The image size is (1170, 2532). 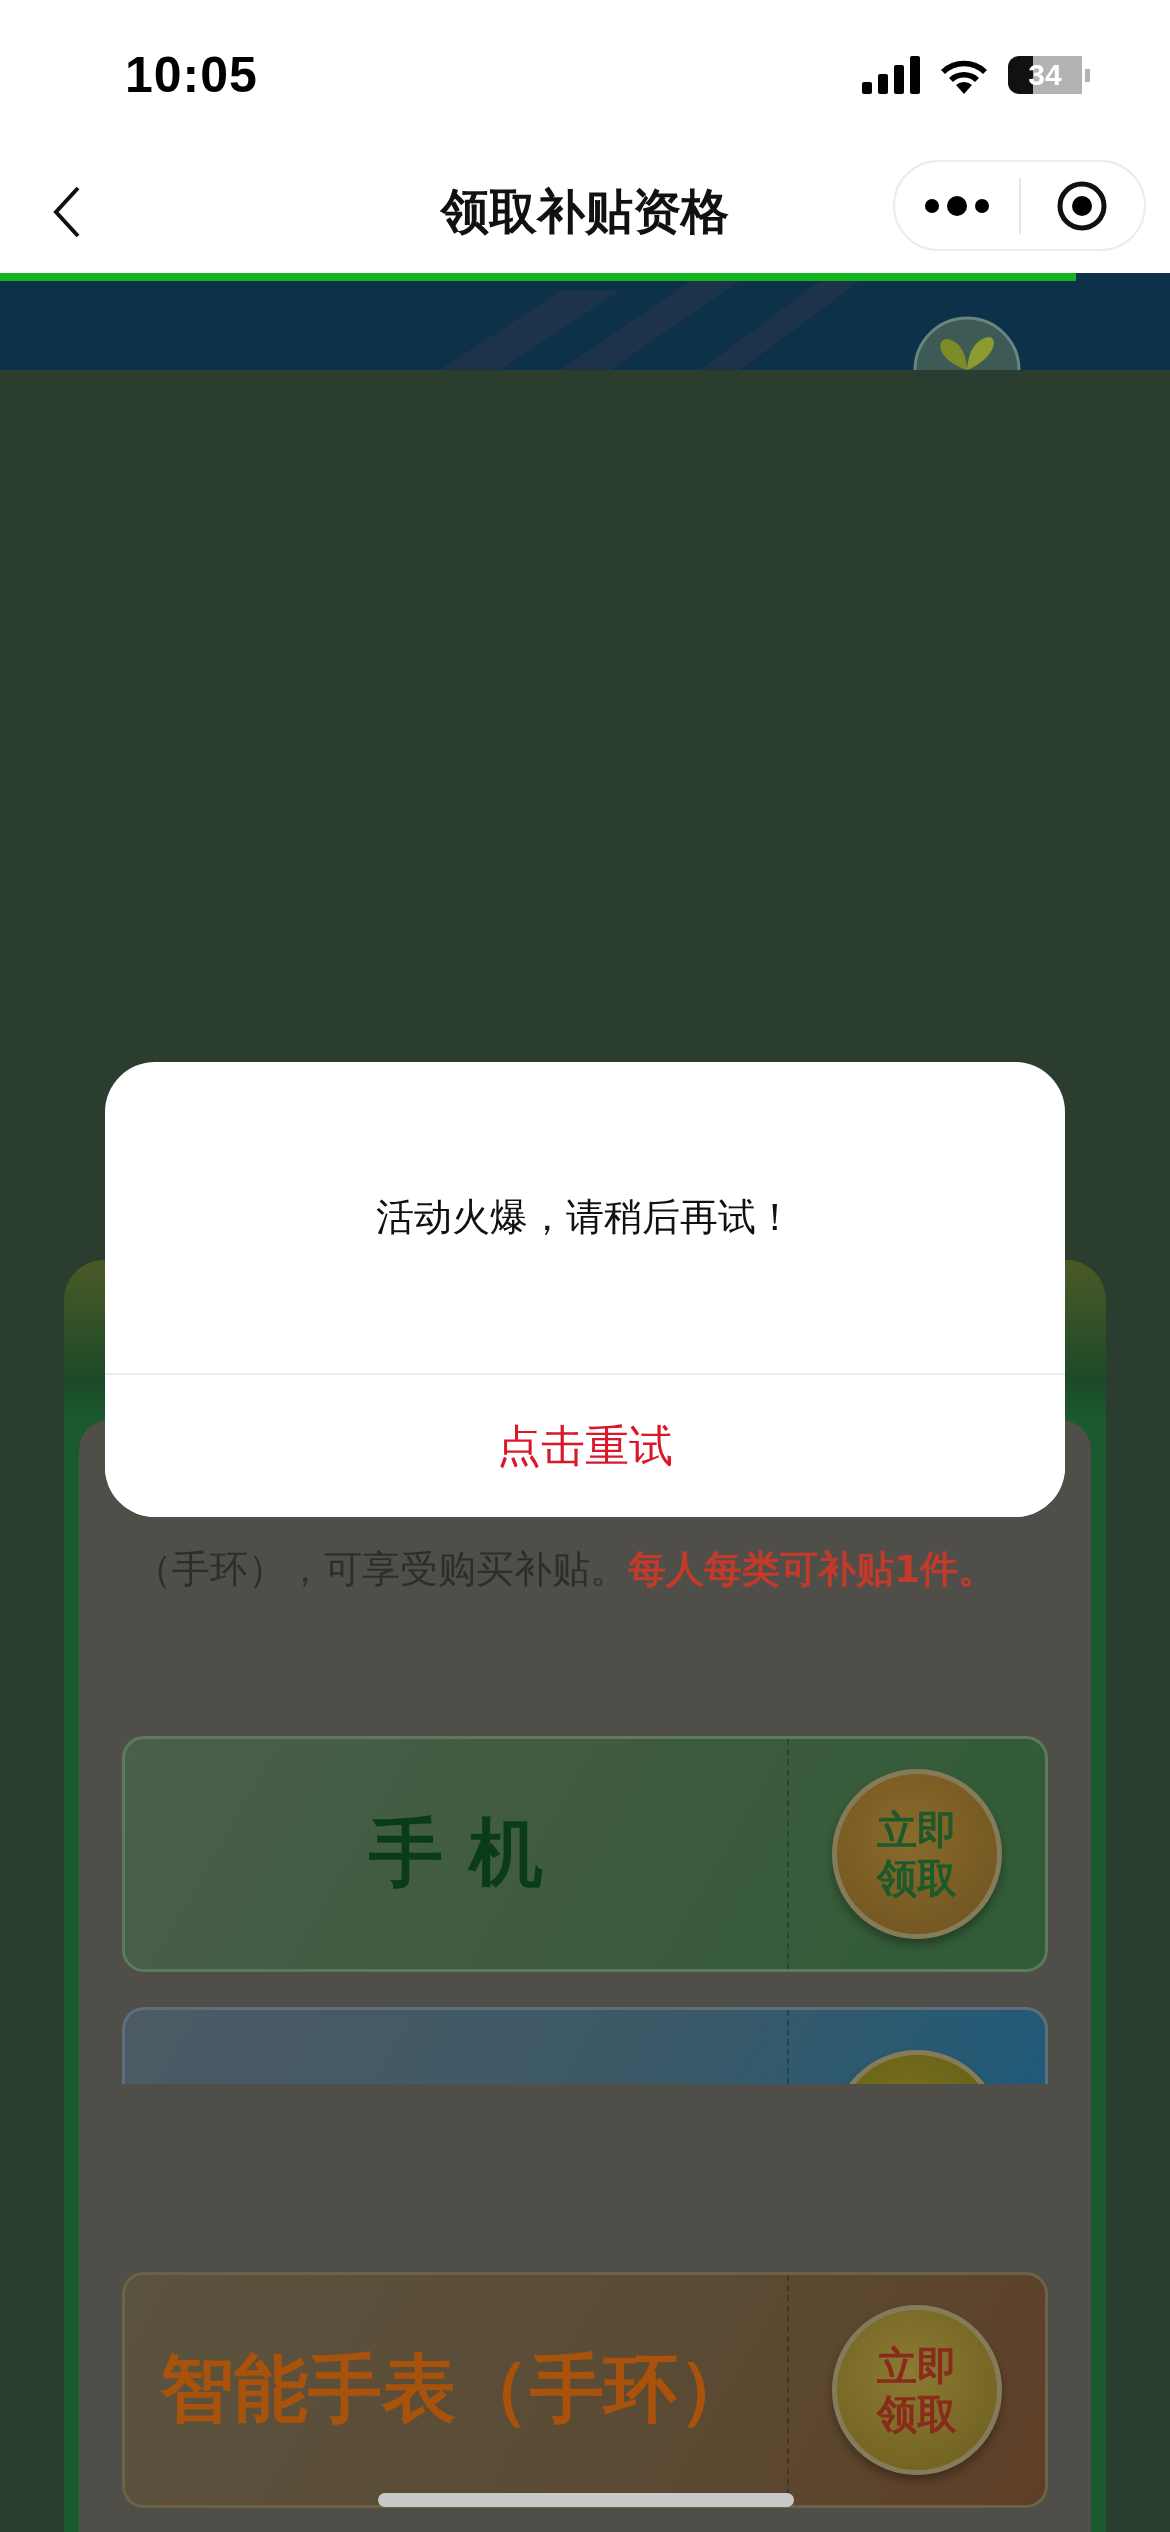 What do you see at coordinates (956, 205) in the screenshot?
I see `more-icon` at bounding box center [956, 205].